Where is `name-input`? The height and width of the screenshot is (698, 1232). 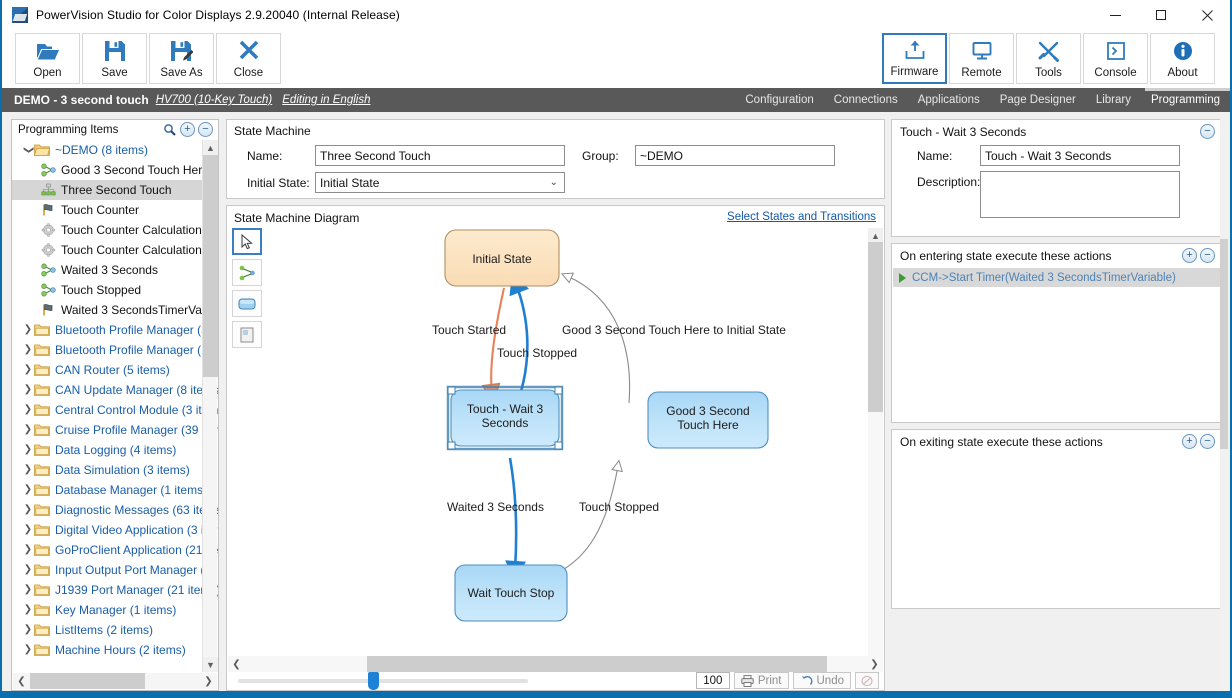
name-input is located at coordinates (440, 155).